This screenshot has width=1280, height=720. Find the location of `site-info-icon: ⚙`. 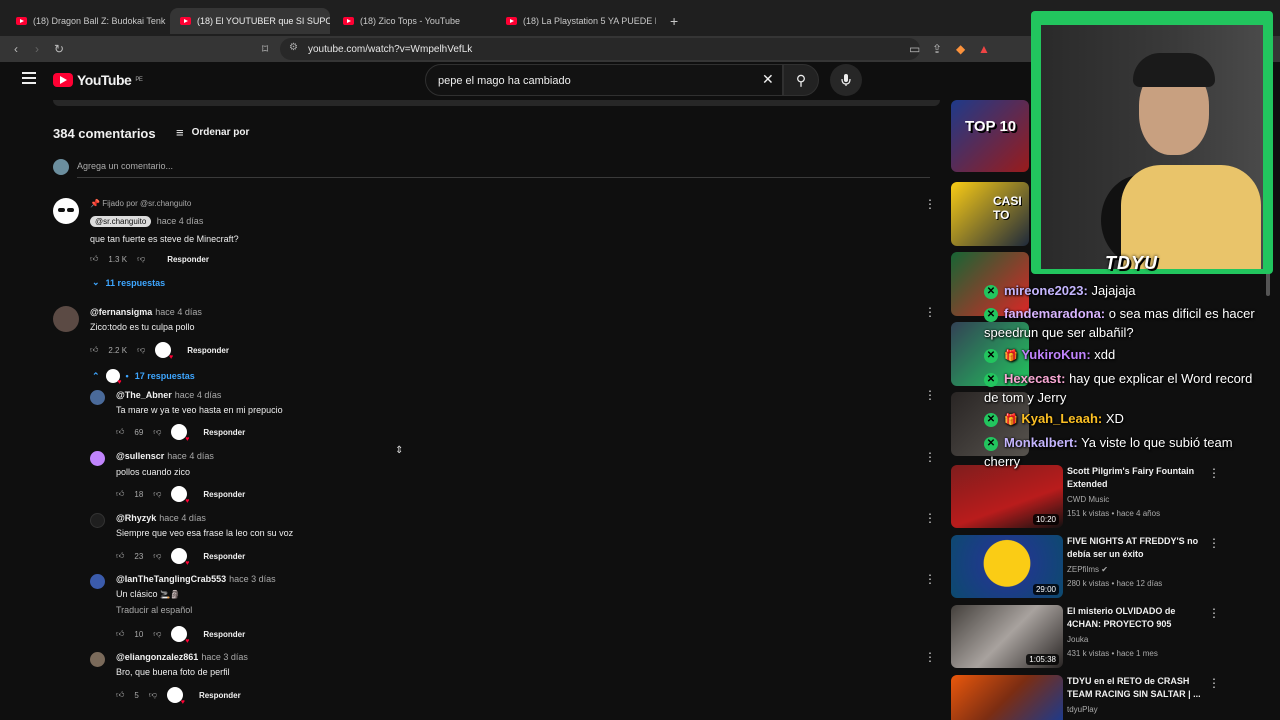

site-info-icon: ⚙ is located at coordinates (293, 47).